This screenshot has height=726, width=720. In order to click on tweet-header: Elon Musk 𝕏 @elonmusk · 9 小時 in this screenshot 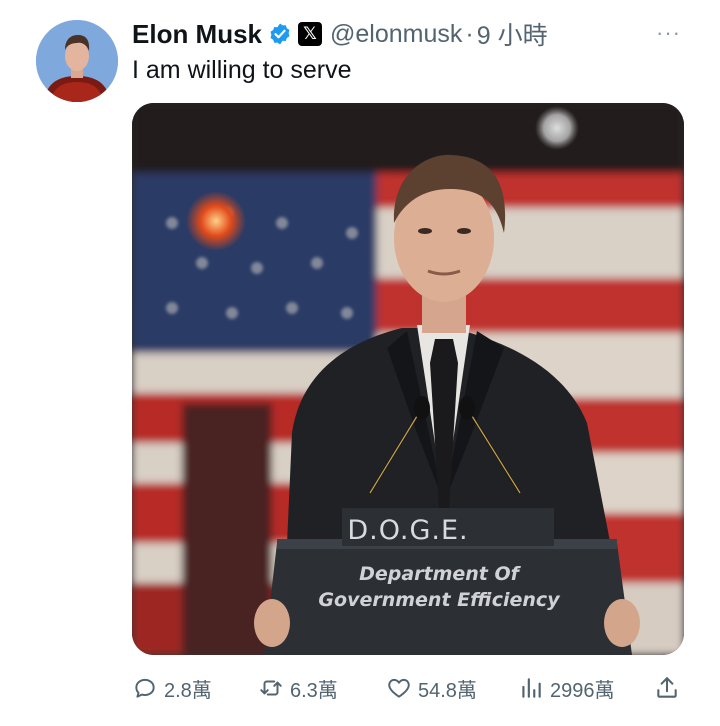, I will do `click(406, 34)`.